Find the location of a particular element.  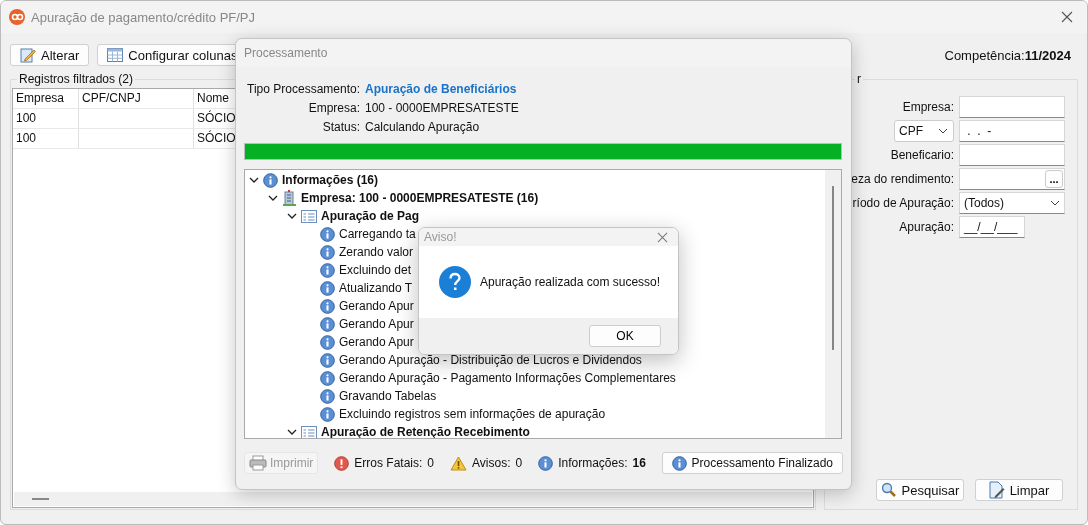

counter-label: Erros Fatais: is located at coordinates (388, 463).